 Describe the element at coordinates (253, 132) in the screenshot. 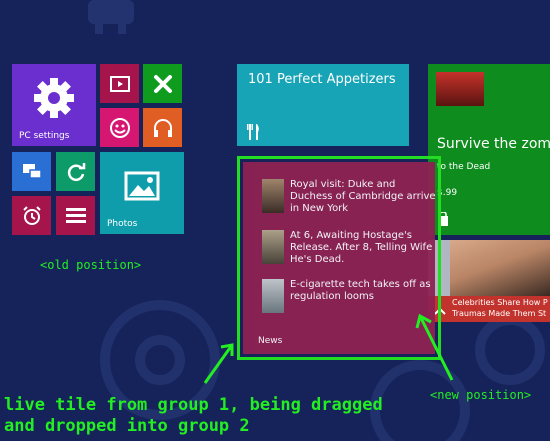

I see `fork-knife-icon` at that location.